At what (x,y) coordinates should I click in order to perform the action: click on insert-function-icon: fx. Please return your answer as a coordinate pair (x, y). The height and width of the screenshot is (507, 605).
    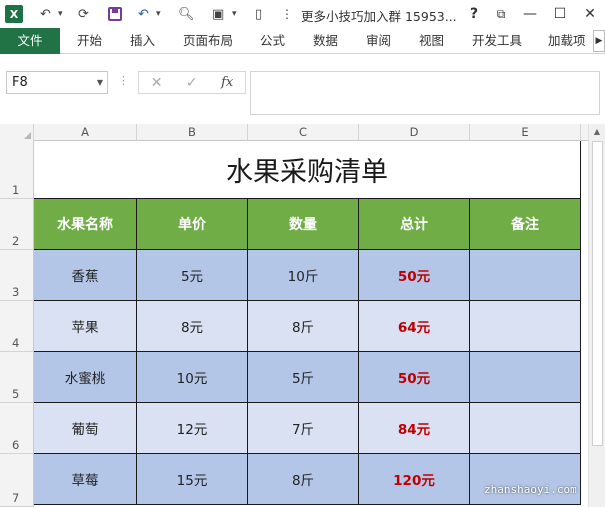
    Looking at the image, I should click on (227, 82).